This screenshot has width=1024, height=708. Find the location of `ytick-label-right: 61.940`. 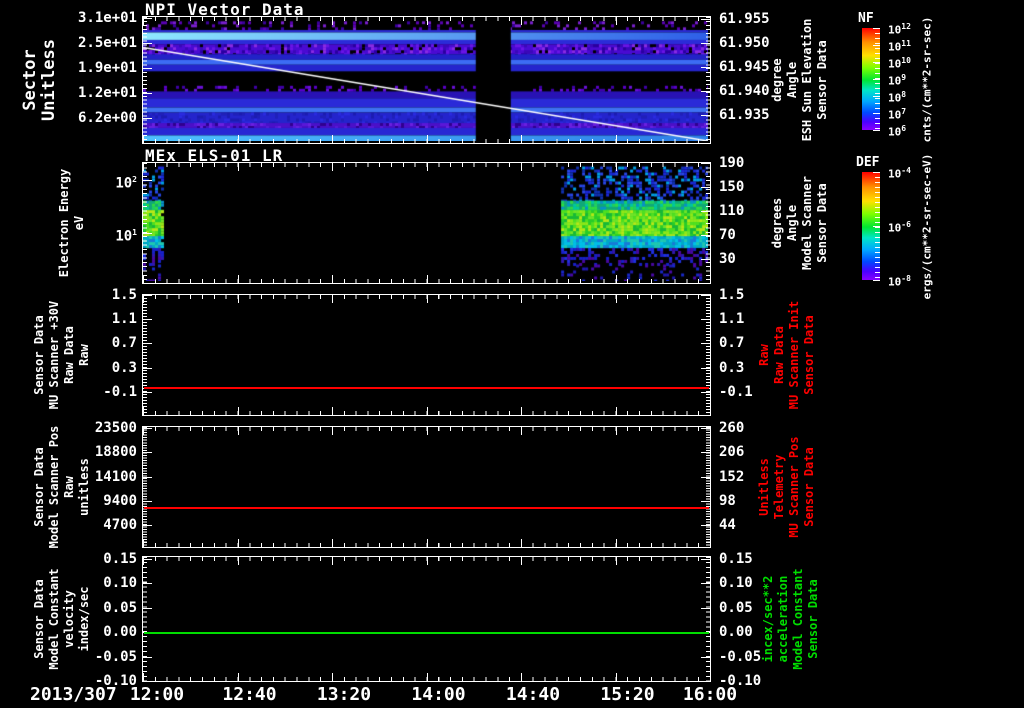

ytick-label-right: 61.940 is located at coordinates (744, 90).